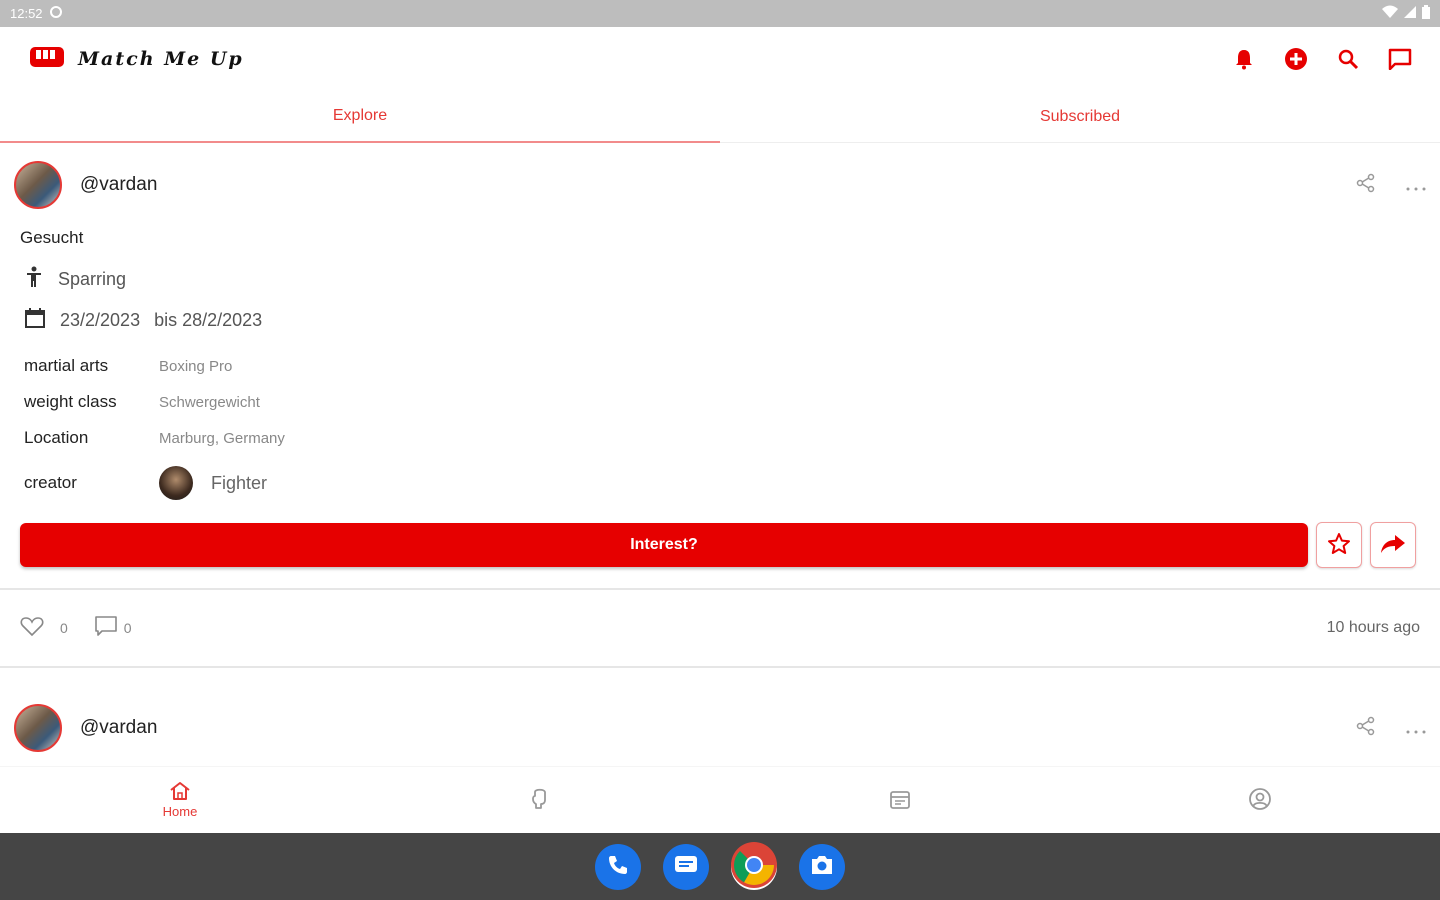 This screenshot has width=1440, height=900. Describe the element at coordinates (1348, 59) in the screenshot. I see `search-icon` at that location.